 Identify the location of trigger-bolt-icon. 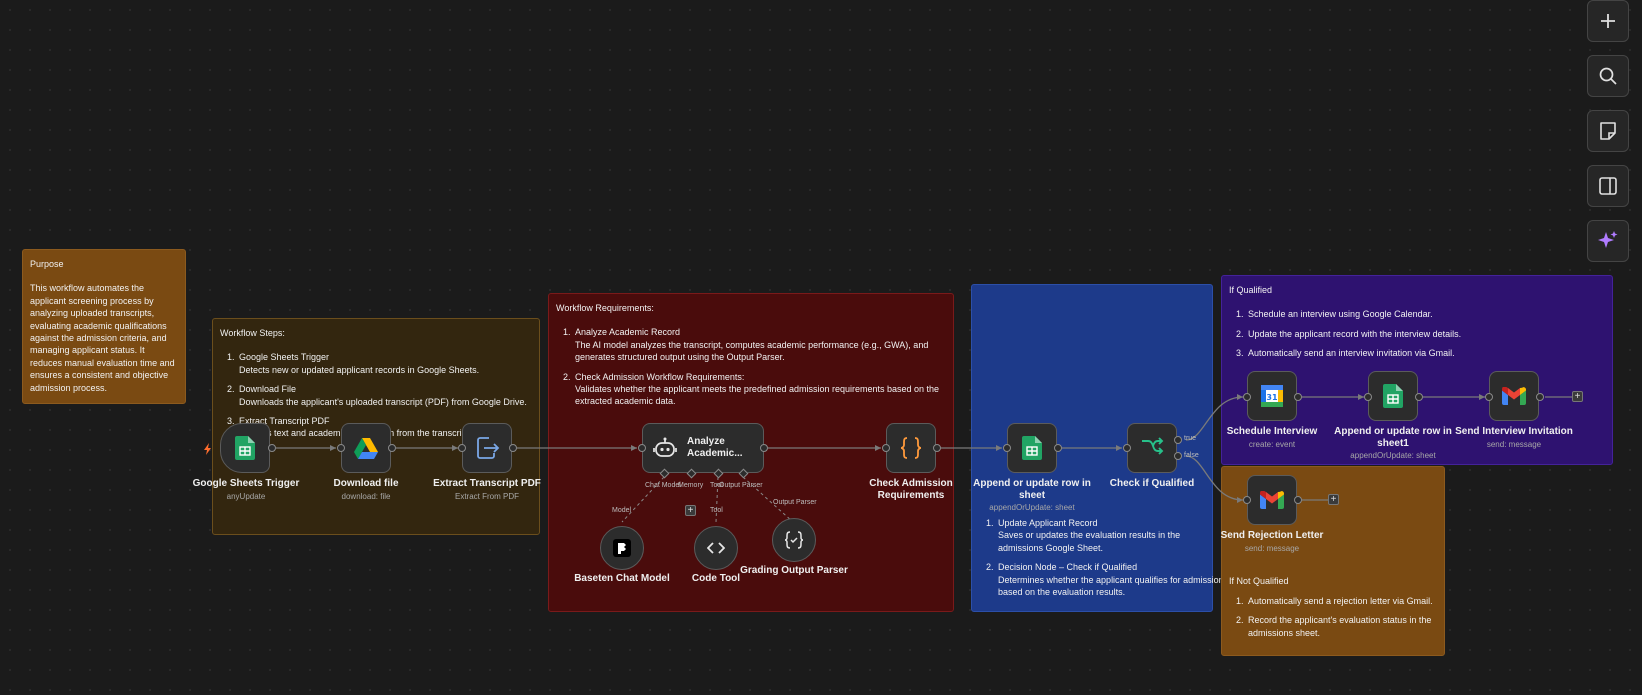
(207, 449).